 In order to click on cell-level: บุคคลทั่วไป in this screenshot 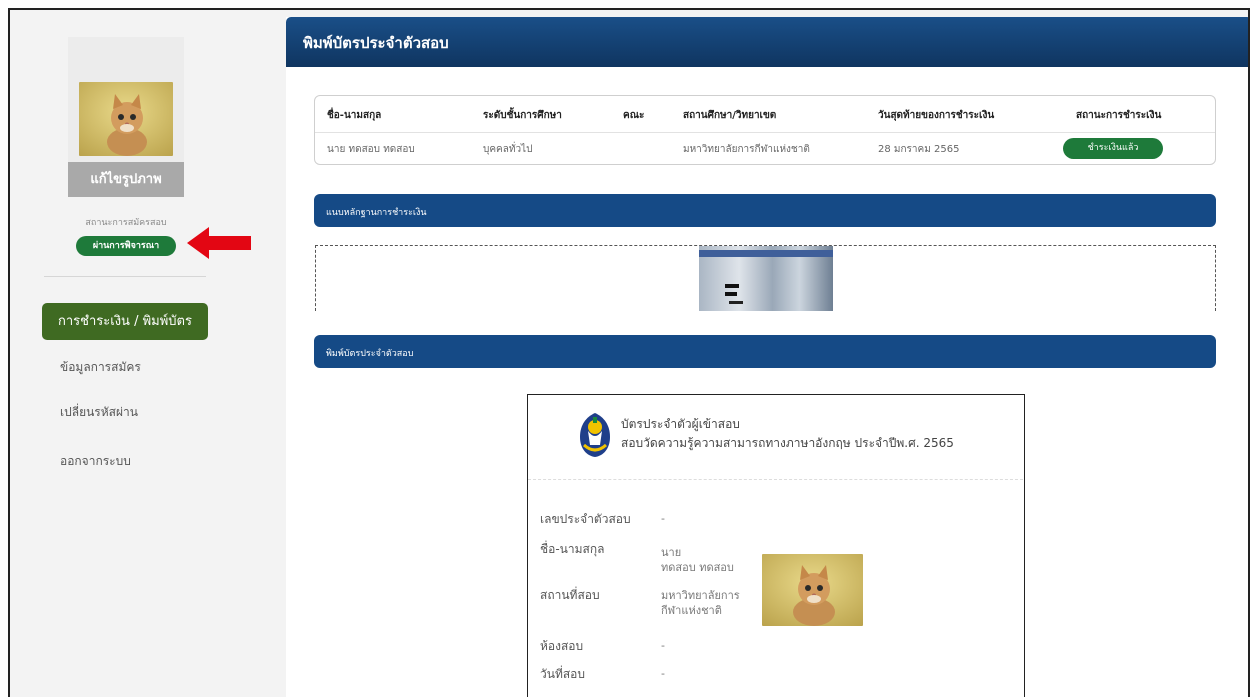, I will do `click(508, 149)`.